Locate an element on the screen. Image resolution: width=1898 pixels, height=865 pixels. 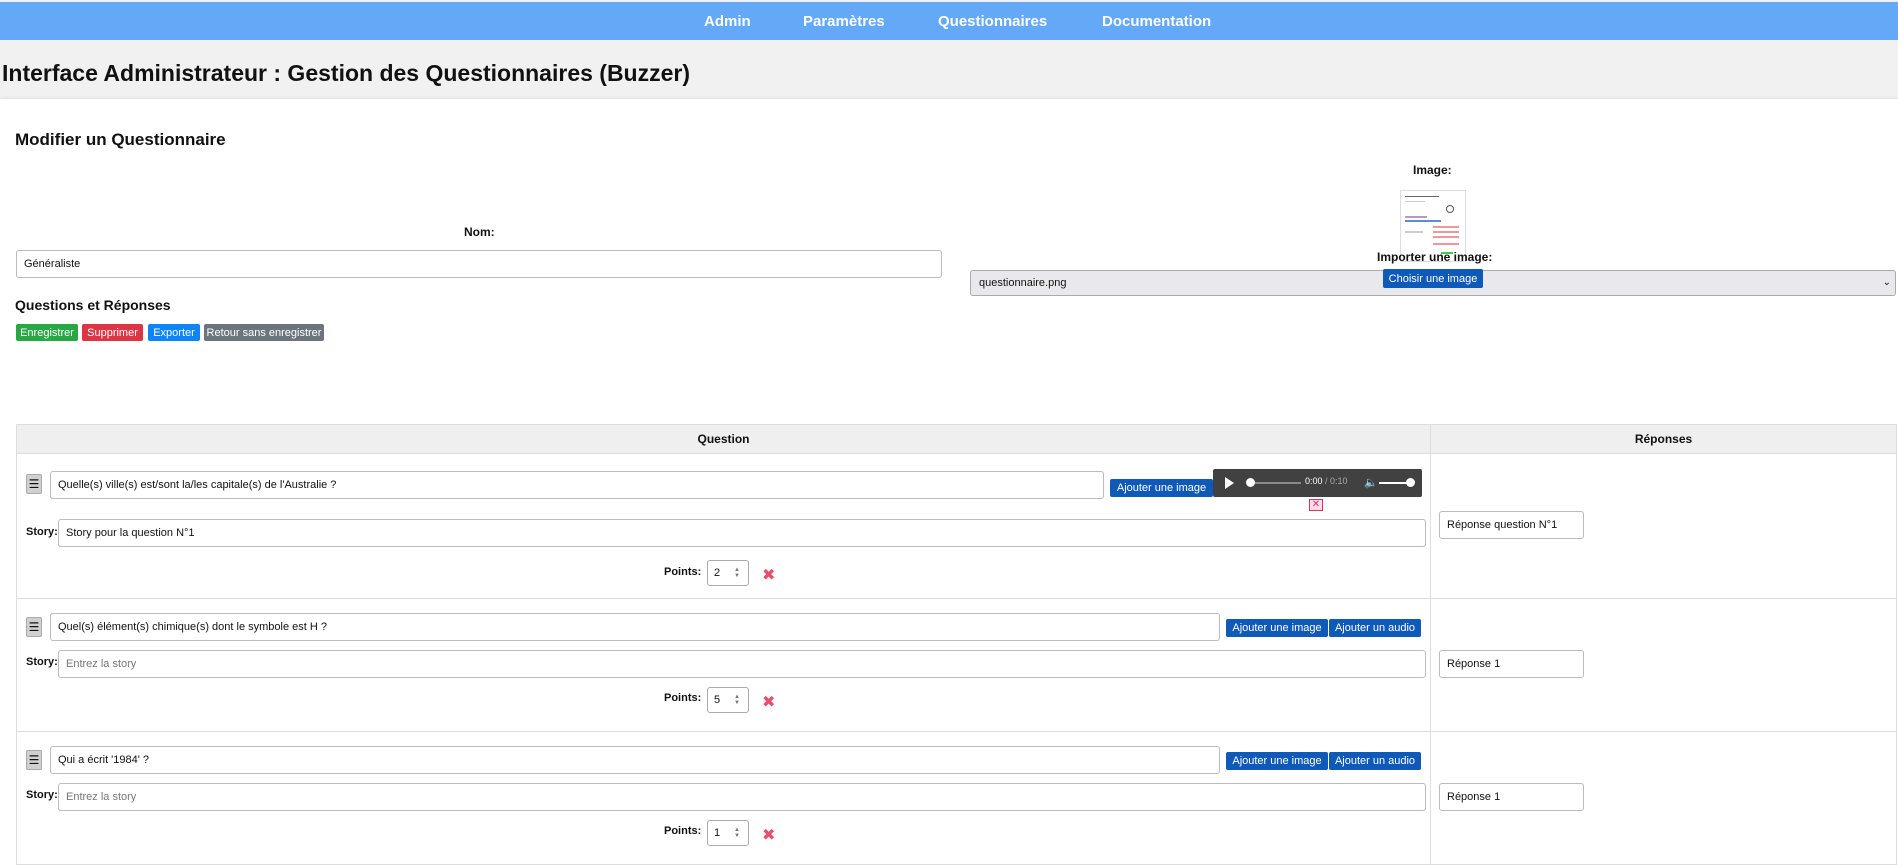
name-input is located at coordinates (479, 264).